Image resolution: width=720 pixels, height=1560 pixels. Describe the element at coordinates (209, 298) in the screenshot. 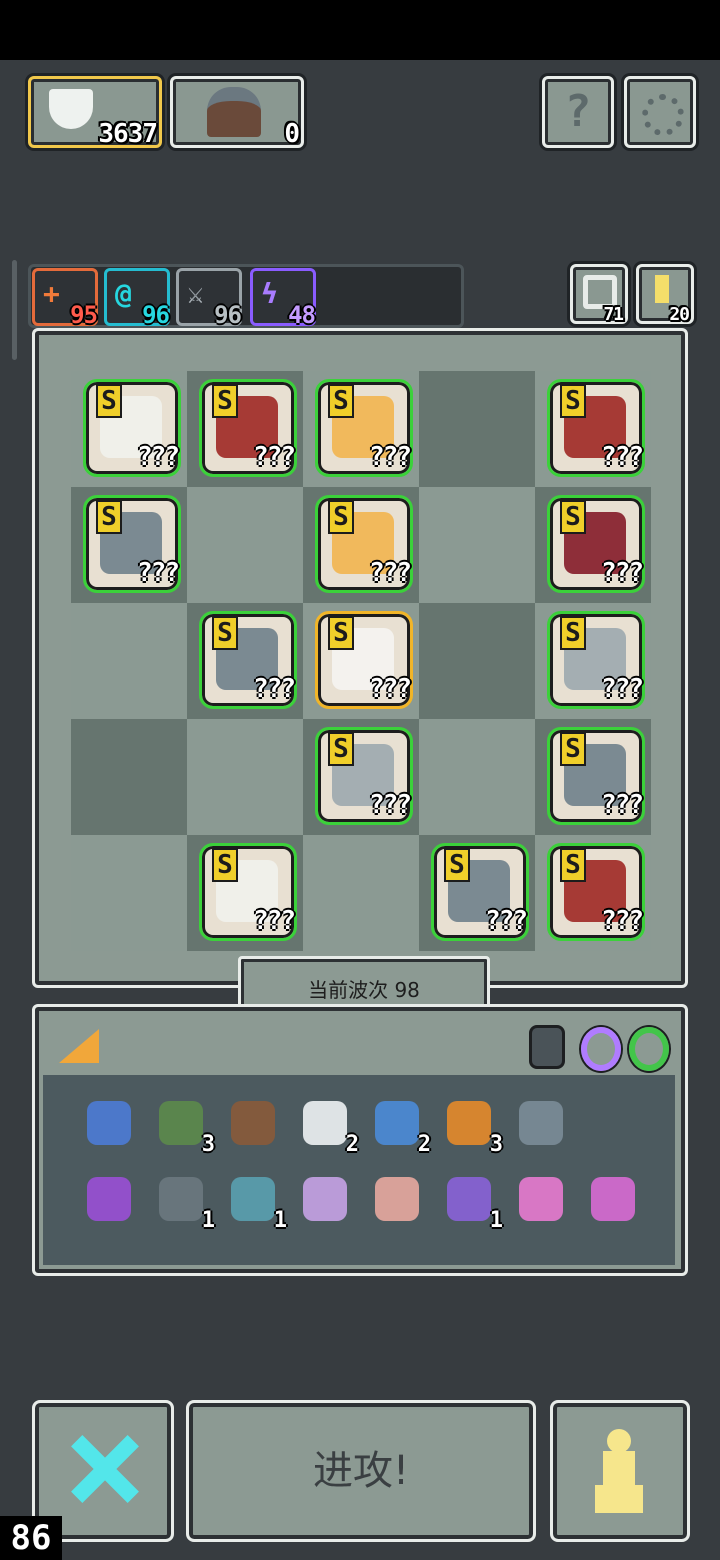

I see `stat-attack: ⚔ 96` at that location.